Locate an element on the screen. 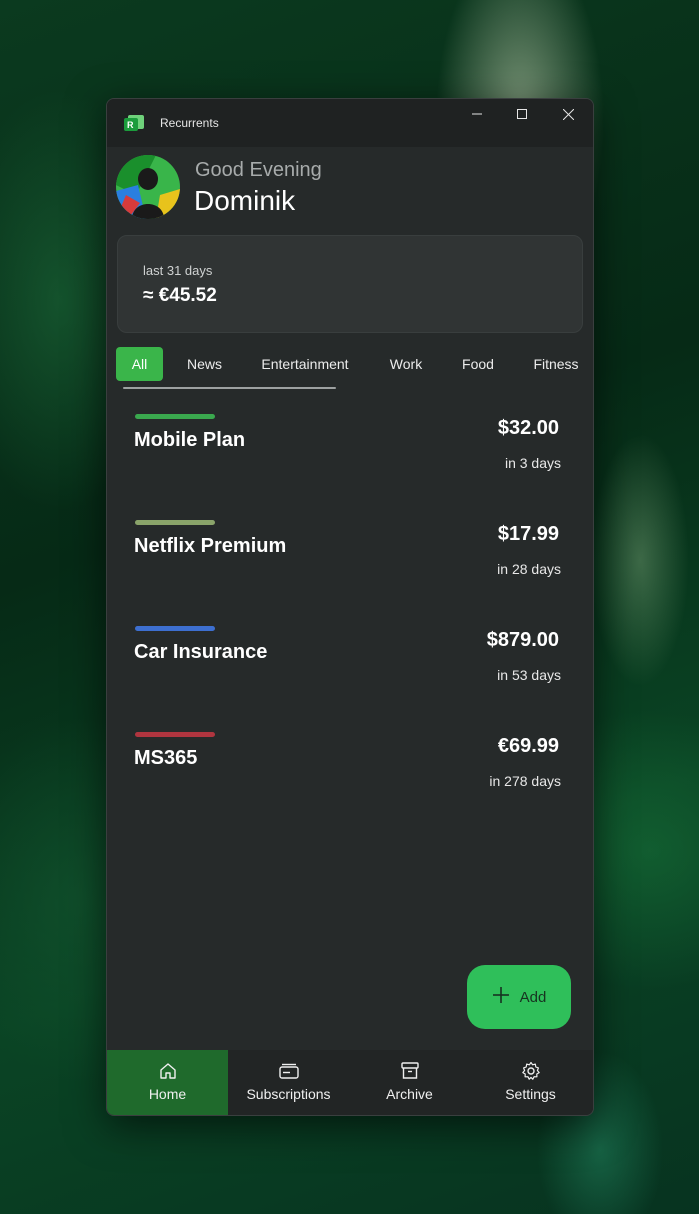 This screenshot has width=699, height=1214. maximize-button is located at coordinates (522, 114).